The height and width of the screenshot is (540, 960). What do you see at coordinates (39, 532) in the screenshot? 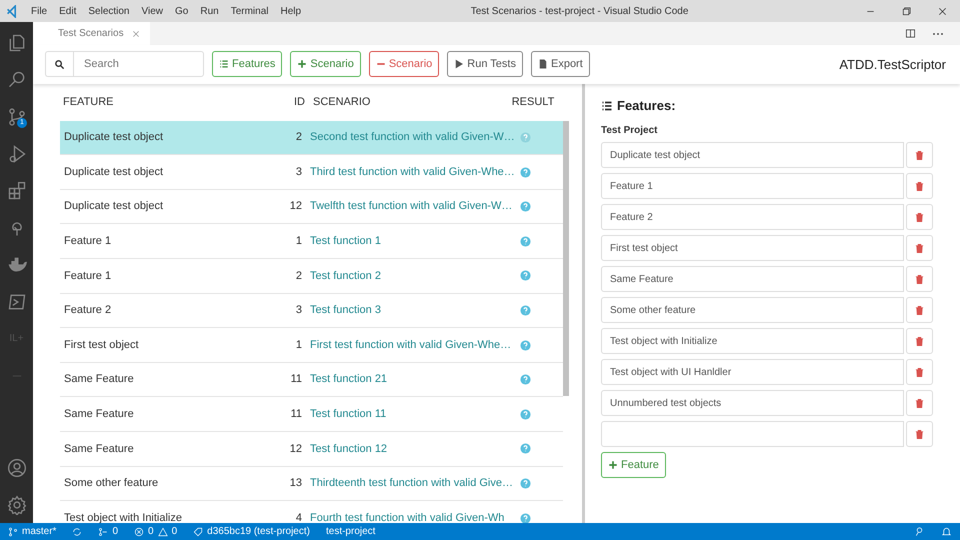
I see `branch-name: master*` at bounding box center [39, 532].